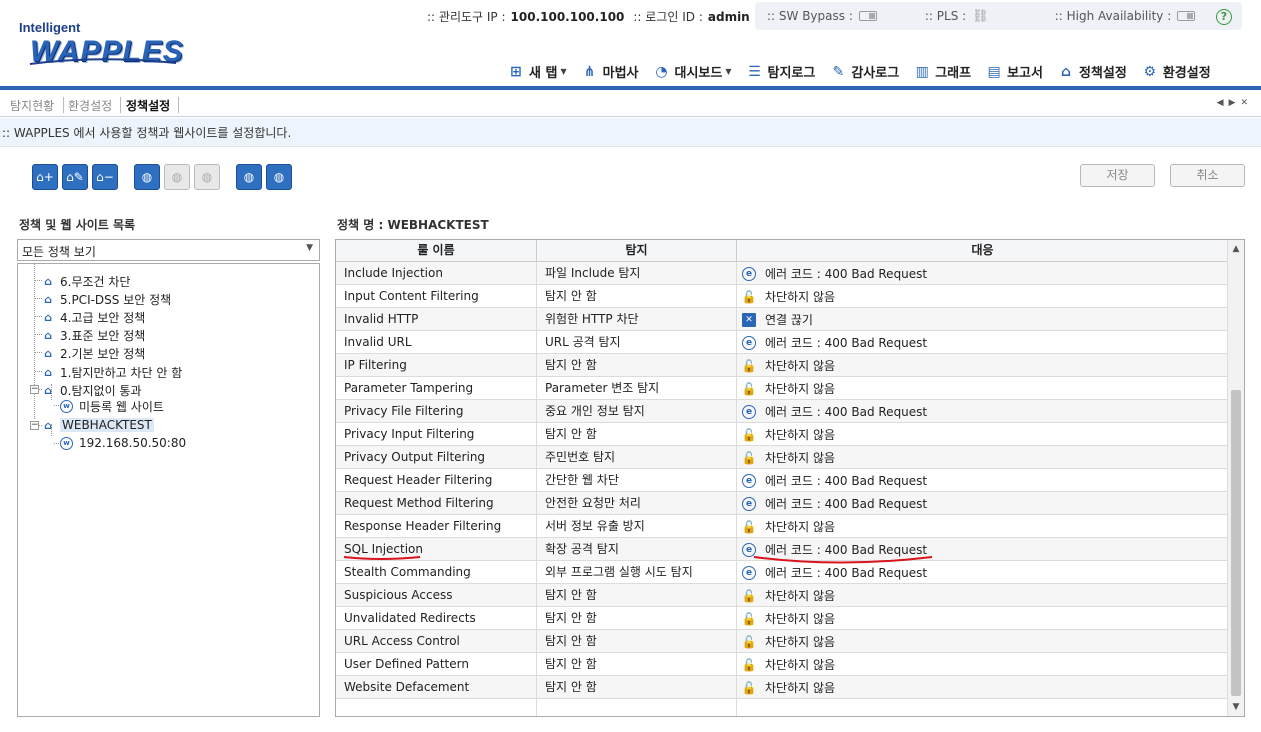 This screenshot has width=1261, height=732. Describe the element at coordinates (1236, 543) in the screenshot. I see `scroll-thumb` at that location.